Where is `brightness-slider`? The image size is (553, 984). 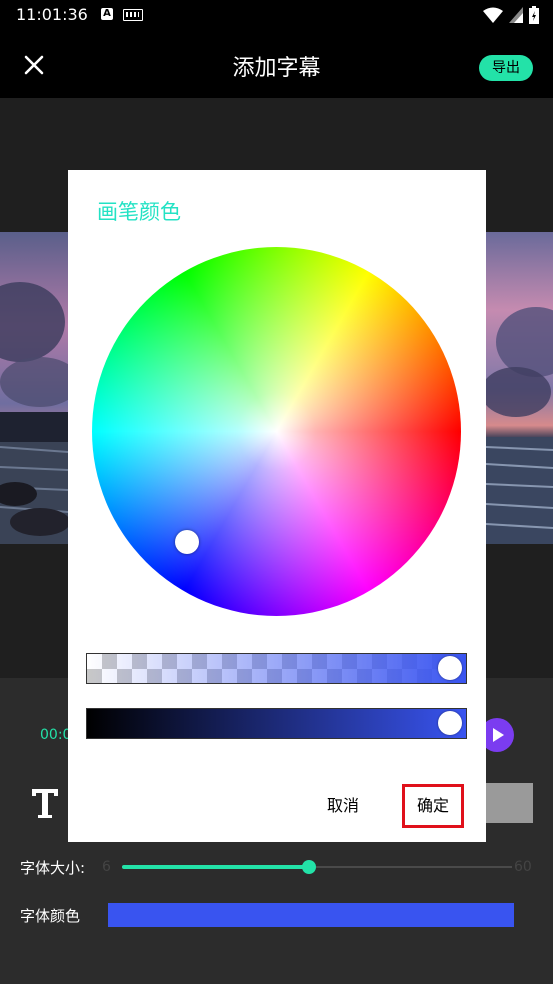 brightness-slider is located at coordinates (276, 723).